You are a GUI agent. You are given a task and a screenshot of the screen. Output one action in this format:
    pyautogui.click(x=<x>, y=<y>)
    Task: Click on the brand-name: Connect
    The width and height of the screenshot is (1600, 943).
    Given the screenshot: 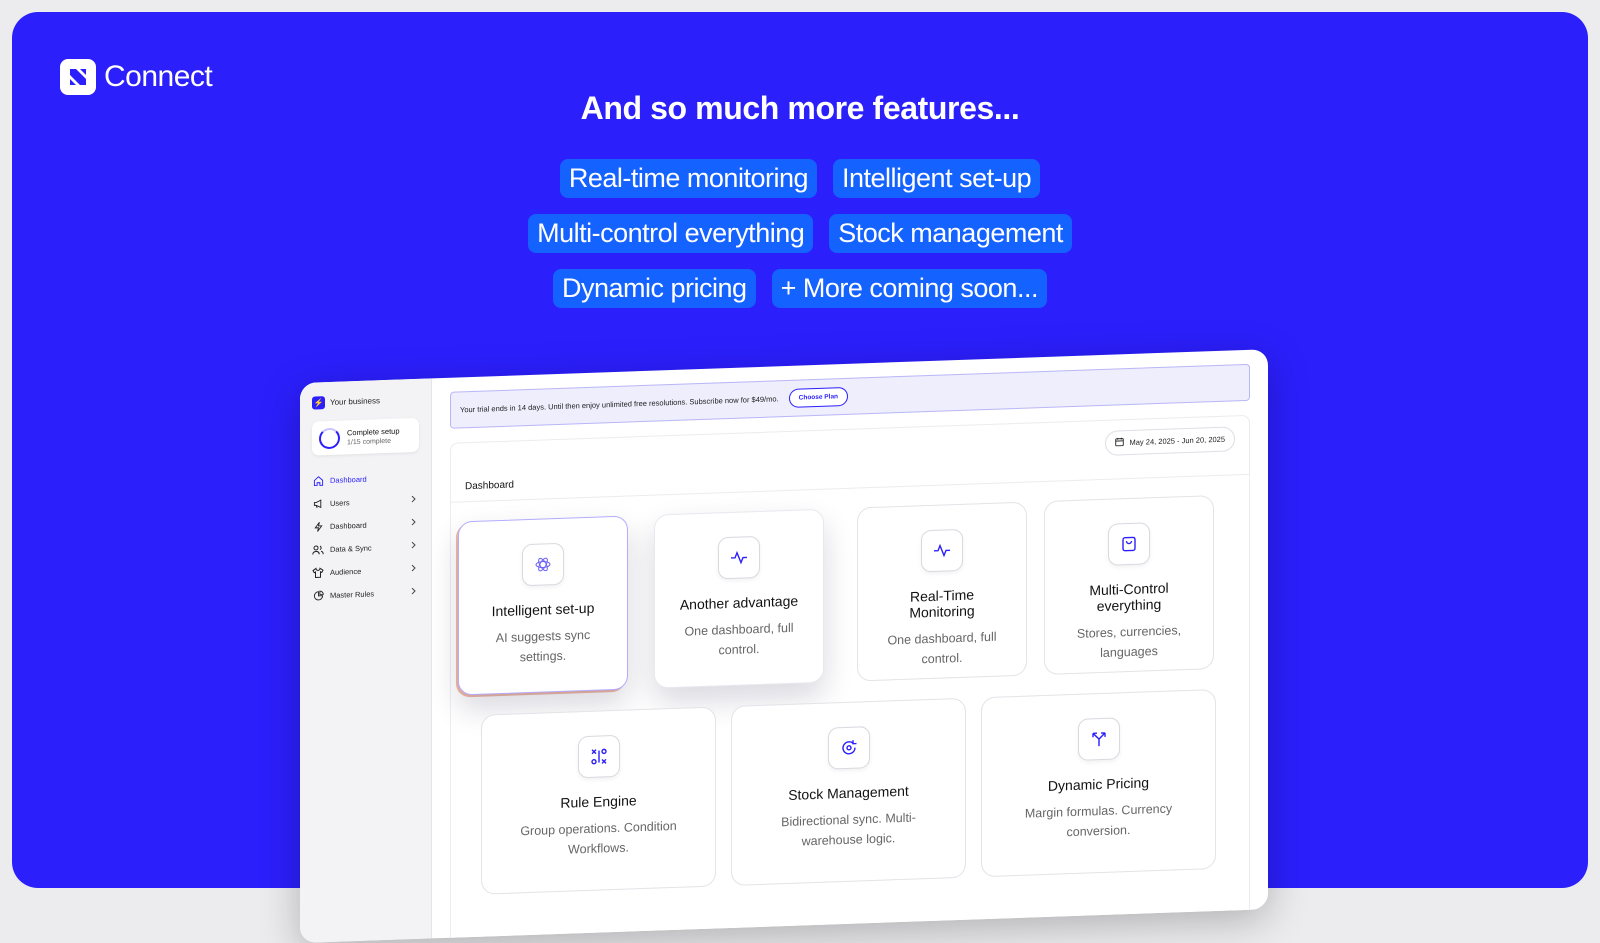 What is the action you would take?
    pyautogui.click(x=158, y=76)
    